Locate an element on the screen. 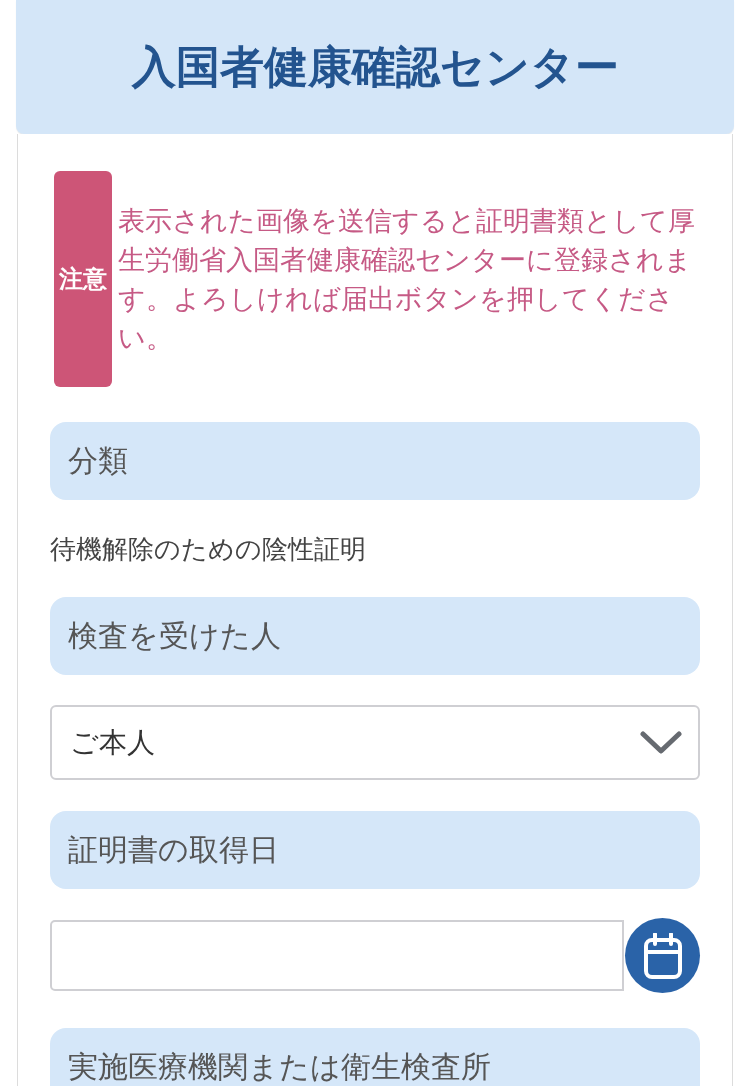 Image resolution: width=750 pixels, height=1086 pixels. page-title: 入国者健康確認センター is located at coordinates (375, 67).